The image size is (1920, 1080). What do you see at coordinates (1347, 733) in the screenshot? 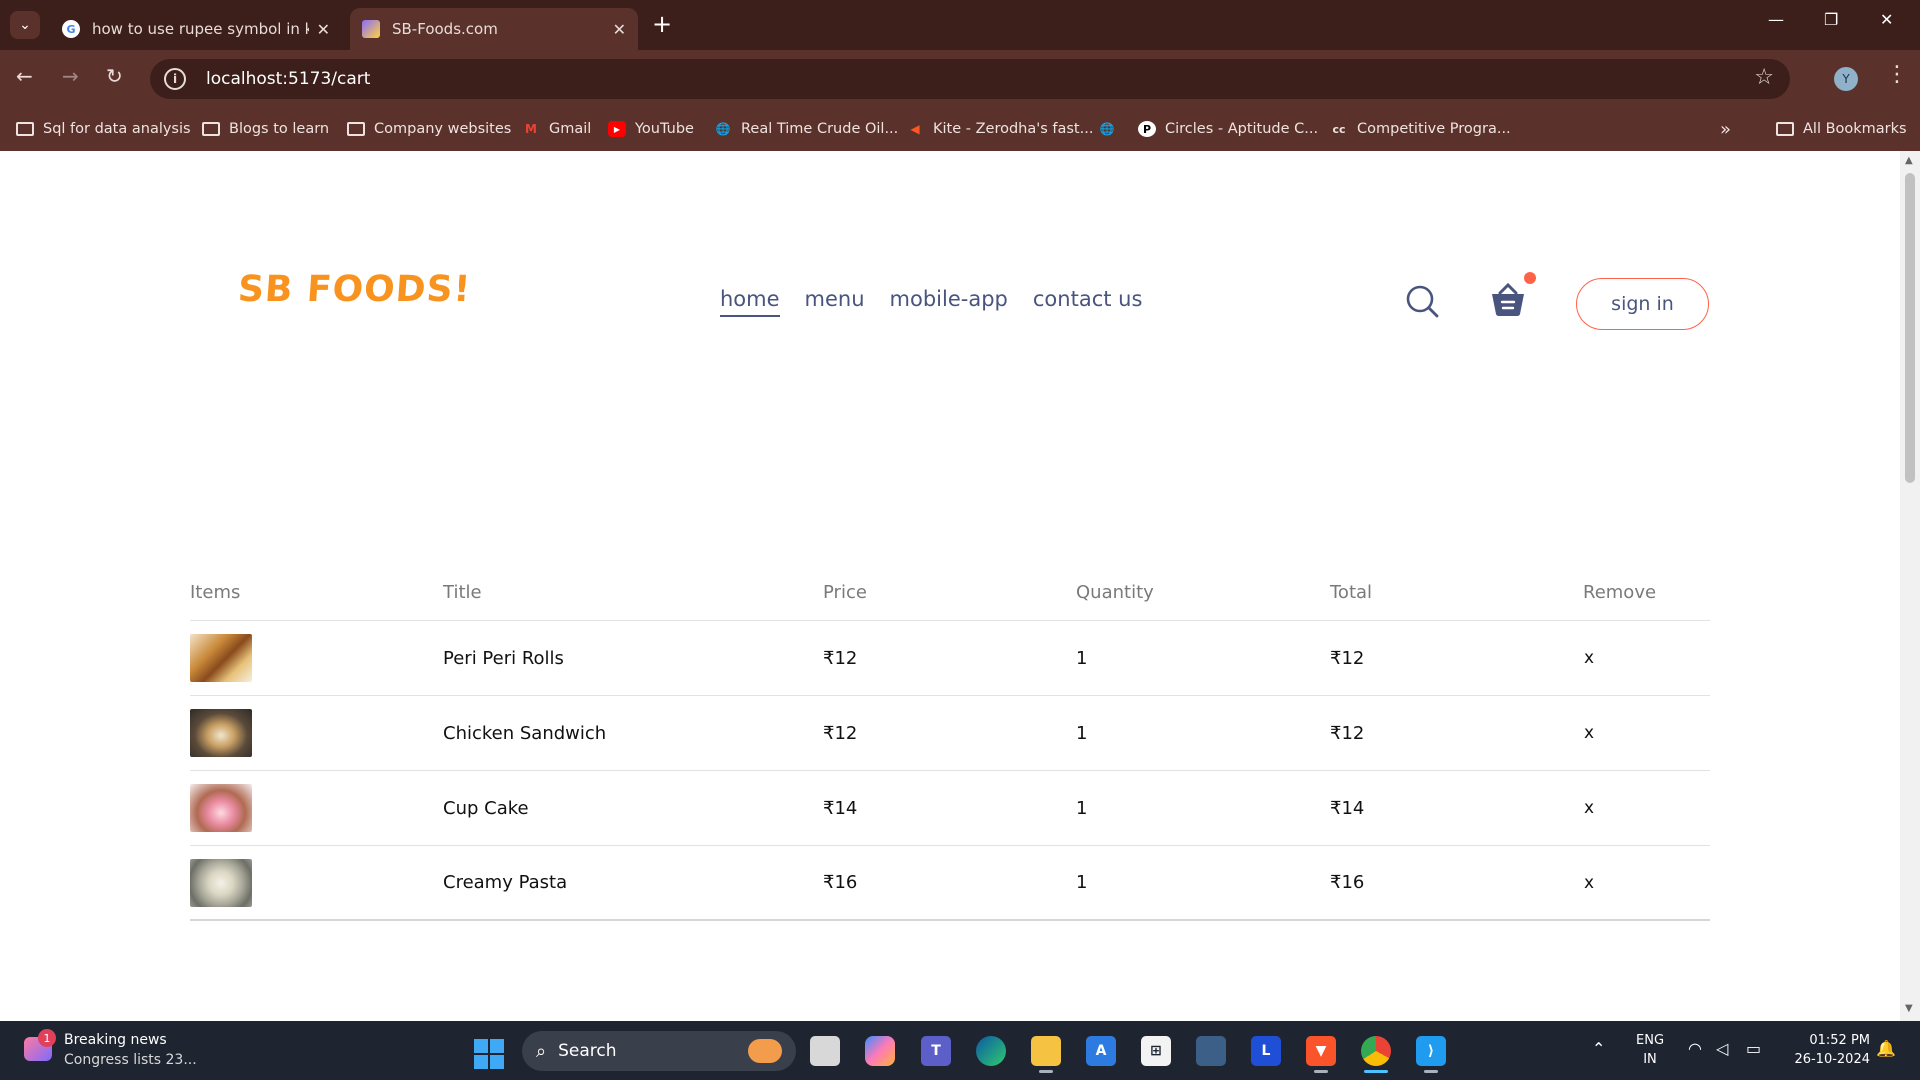
I see `item-total: ₹12` at bounding box center [1347, 733].